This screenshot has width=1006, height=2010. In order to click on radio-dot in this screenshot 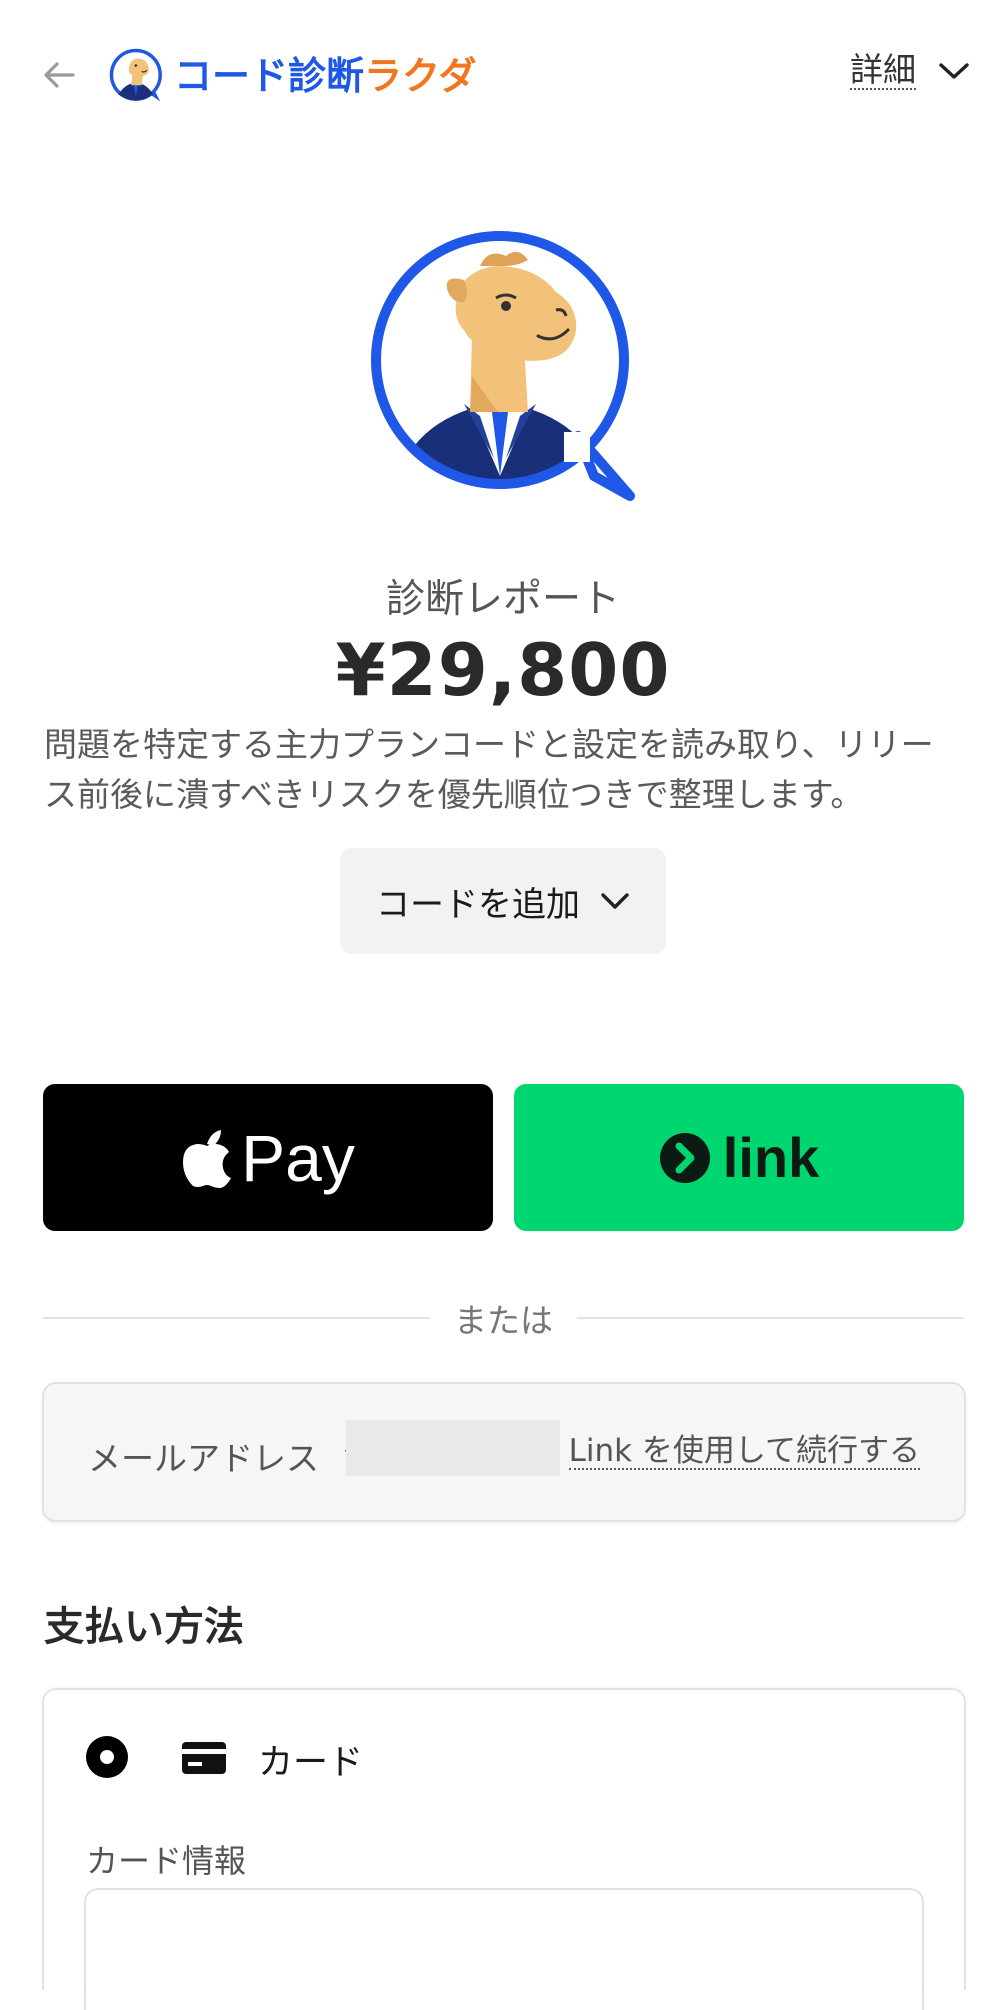, I will do `click(107, 1757)`.